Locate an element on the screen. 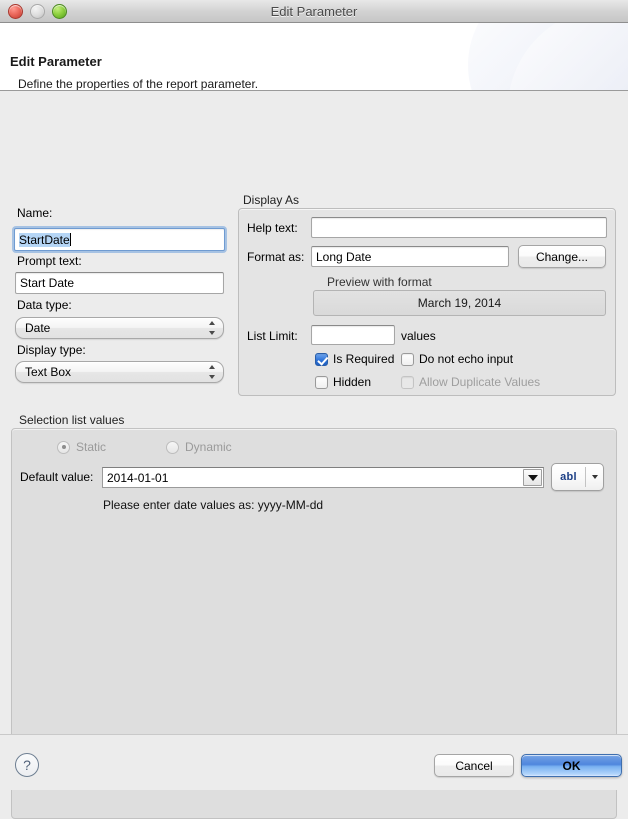 This screenshot has height=819, width=628. checkbox-label: Hidden is located at coordinates (352, 382).